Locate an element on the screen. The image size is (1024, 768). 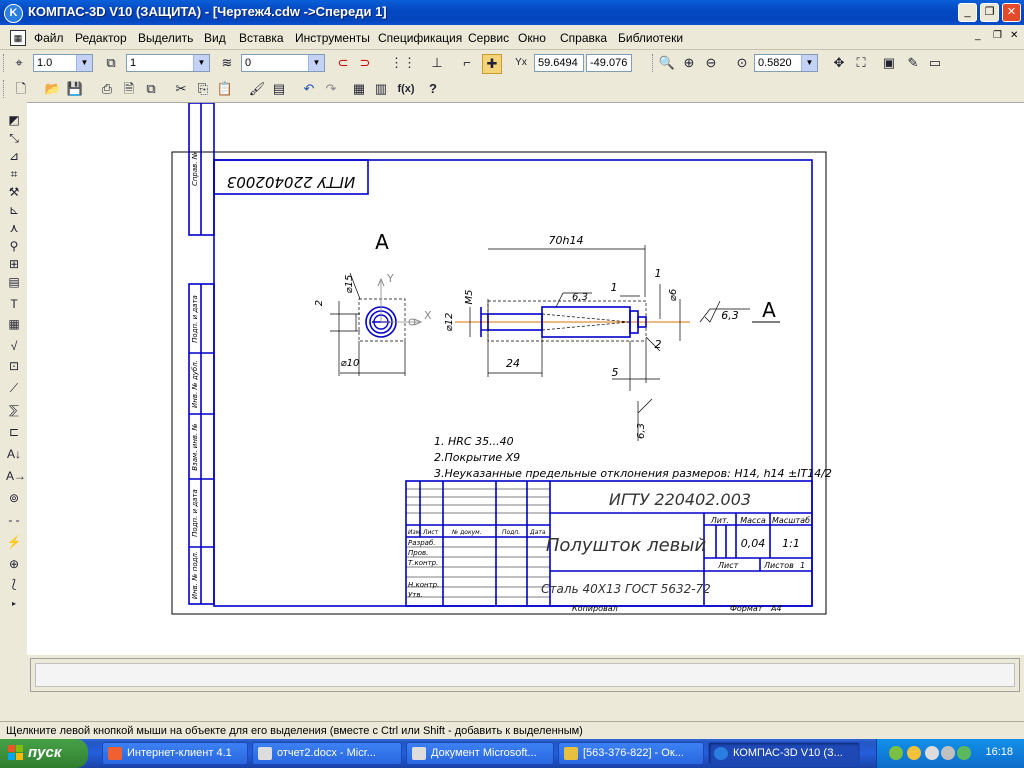
menu-libraries: Библиотеки is located at coordinates (650, 38).